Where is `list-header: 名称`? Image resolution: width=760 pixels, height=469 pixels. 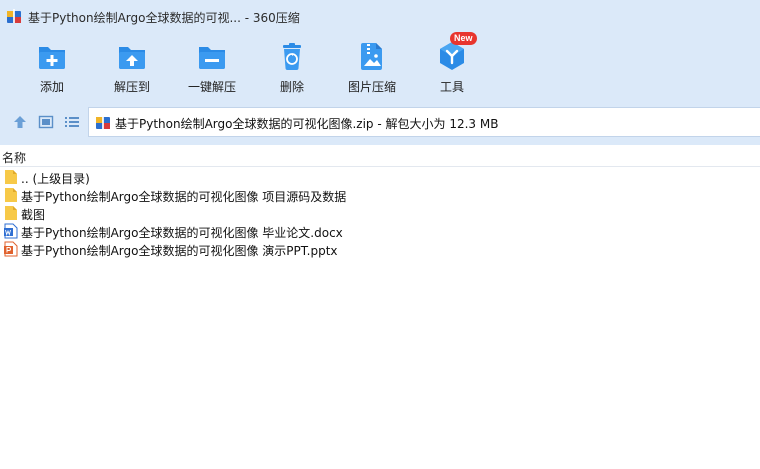 list-header: 名称 is located at coordinates (380, 156).